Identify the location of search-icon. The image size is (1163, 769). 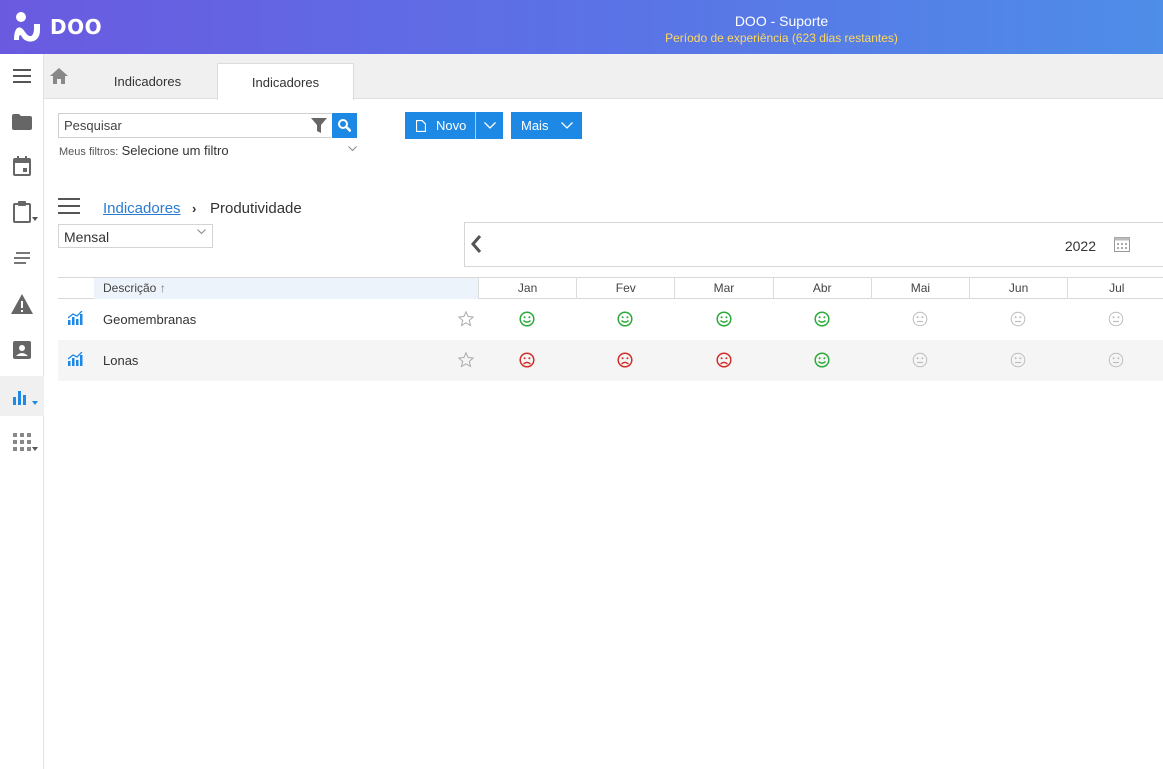
(344, 125).